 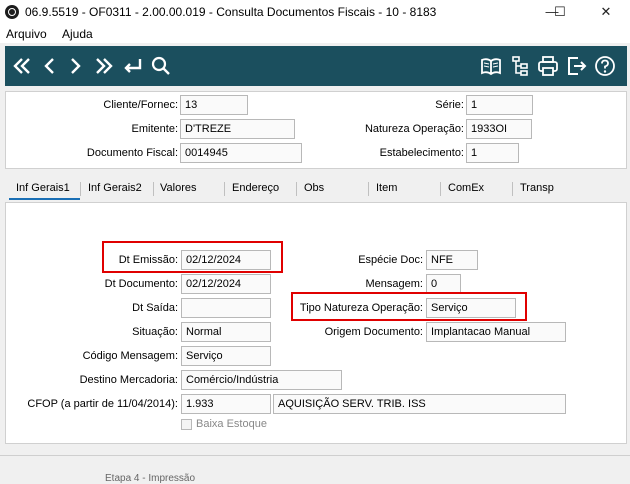 What do you see at coordinates (499, 105) in the screenshot?
I see `serie-field: 1` at bounding box center [499, 105].